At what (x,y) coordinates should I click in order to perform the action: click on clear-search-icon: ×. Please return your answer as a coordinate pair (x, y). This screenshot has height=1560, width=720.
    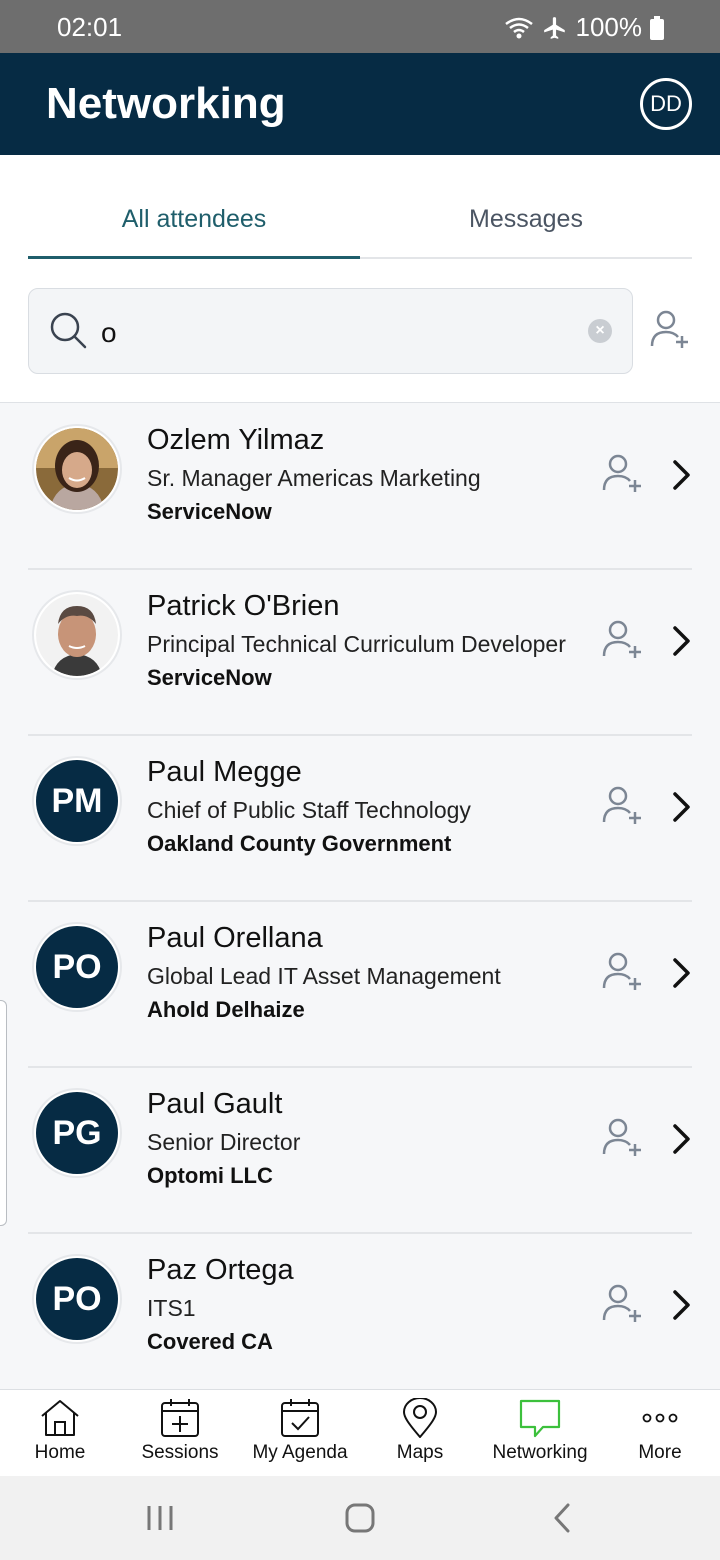
    Looking at the image, I should click on (600, 331).